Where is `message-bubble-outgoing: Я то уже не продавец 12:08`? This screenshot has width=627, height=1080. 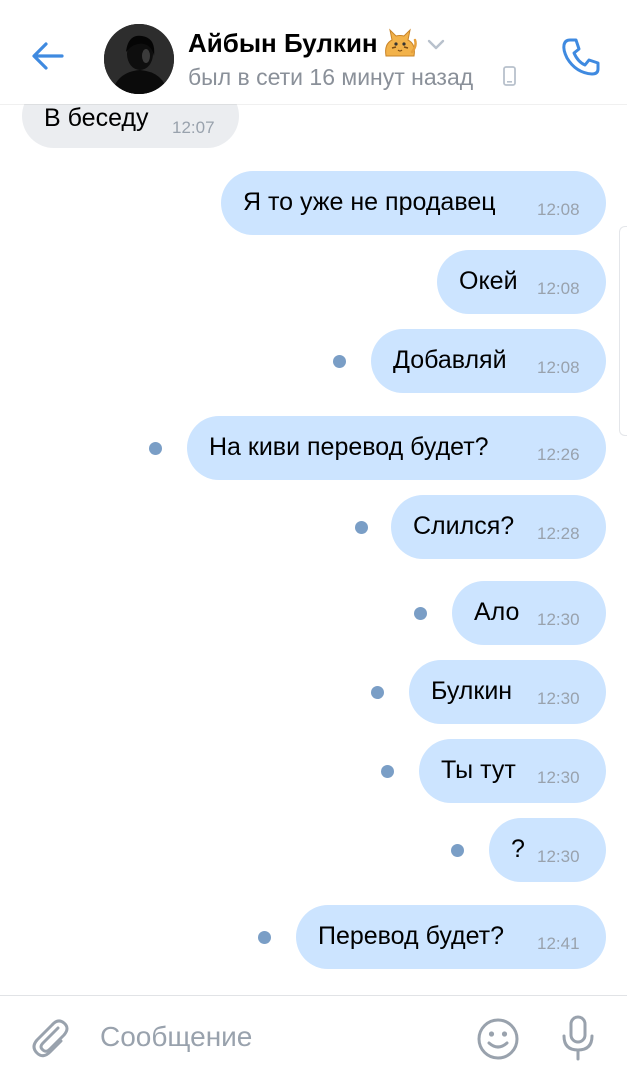 message-bubble-outgoing: Я то уже не продавец 12:08 is located at coordinates (413, 203).